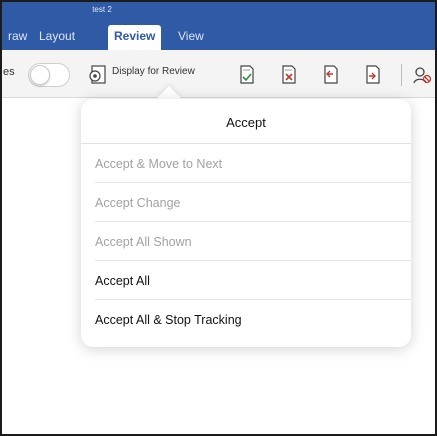 The width and height of the screenshot is (437, 436). Describe the element at coordinates (169, 92) in the screenshot. I see `popover-arrow` at that location.